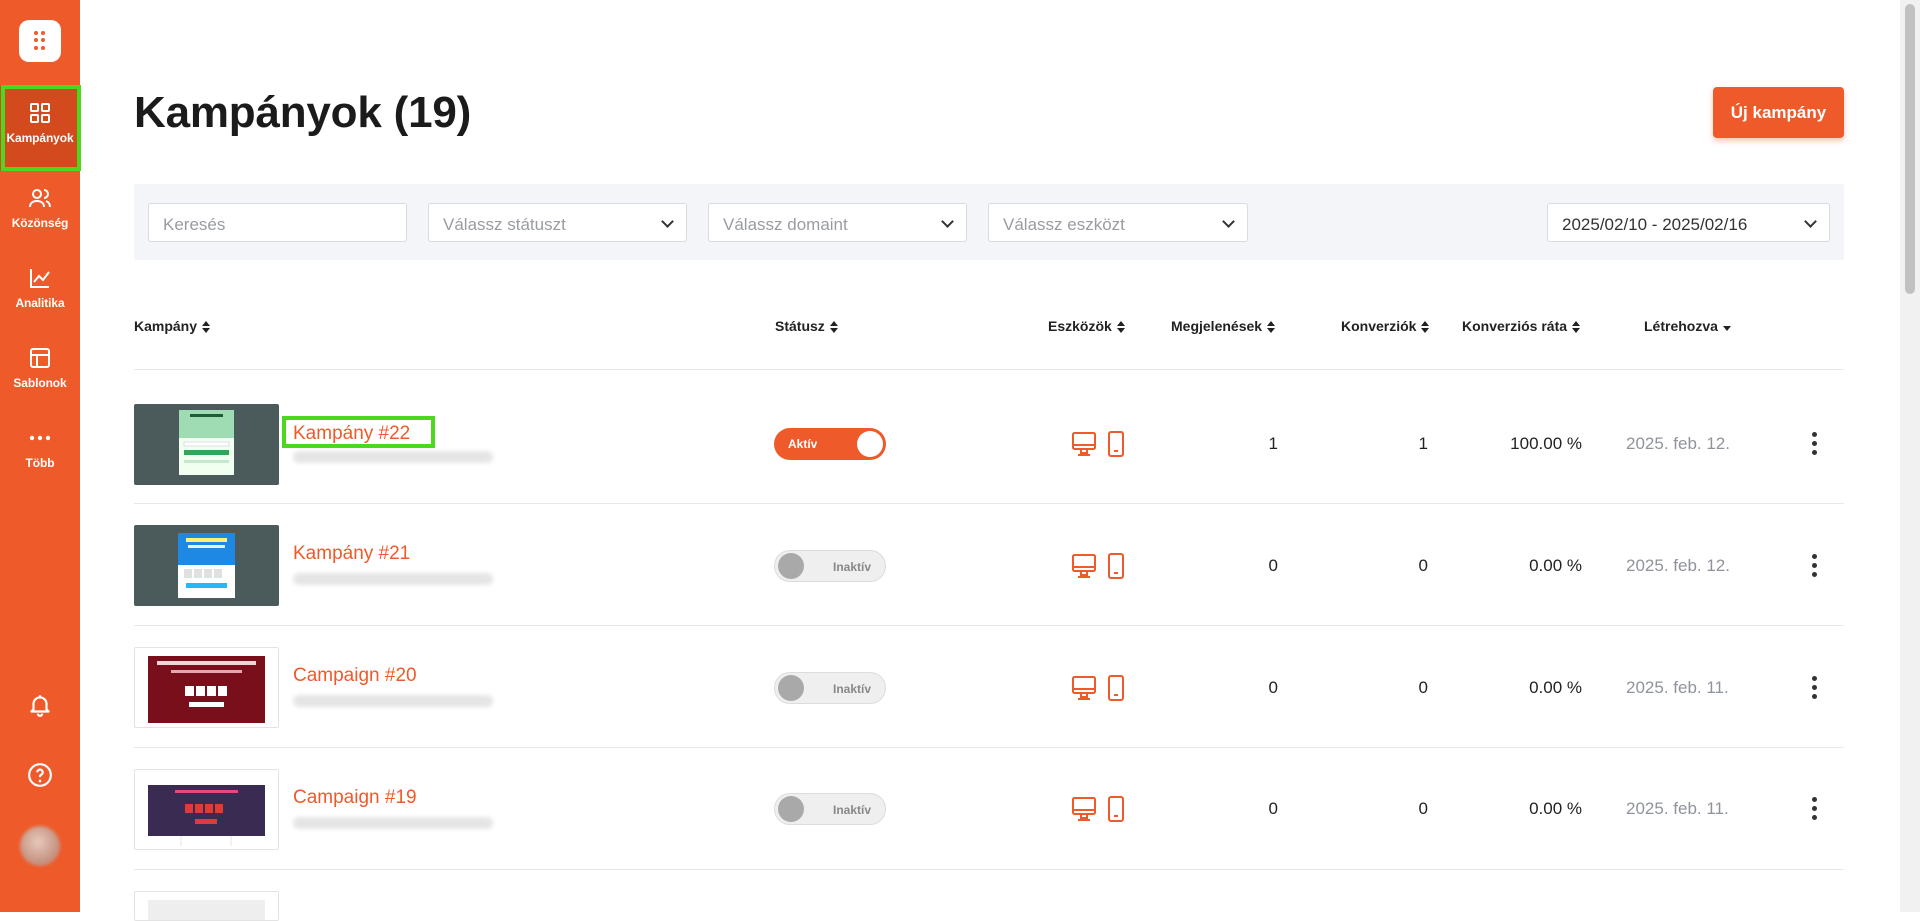  What do you see at coordinates (277, 222) in the screenshot?
I see `search-input: Keresés` at bounding box center [277, 222].